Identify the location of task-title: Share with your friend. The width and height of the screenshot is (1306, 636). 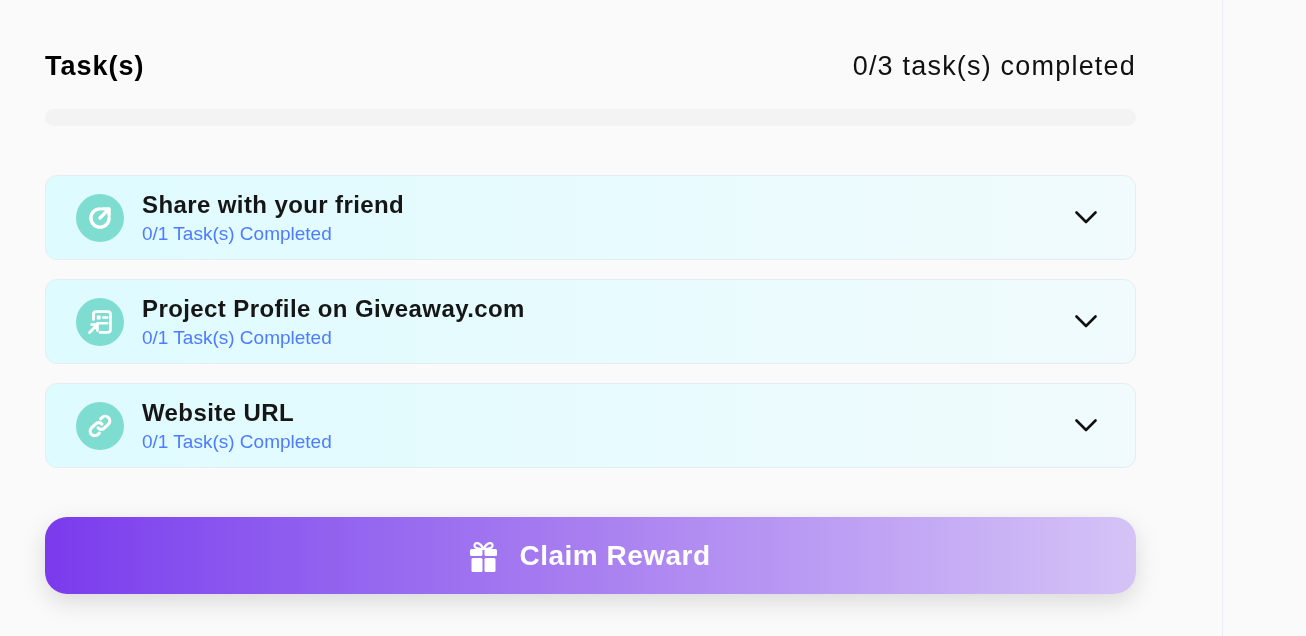
(274, 204).